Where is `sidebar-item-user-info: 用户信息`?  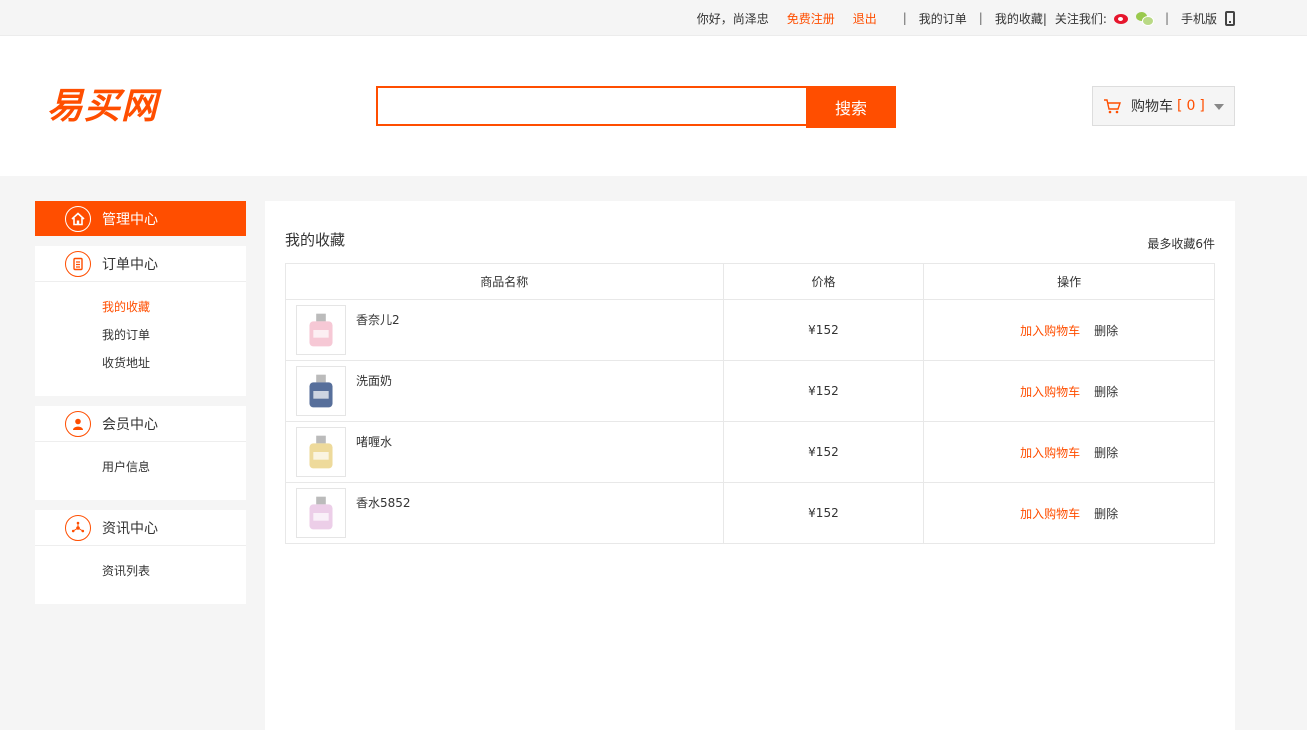
sidebar-item-user-info: 用户信息 is located at coordinates (174, 470).